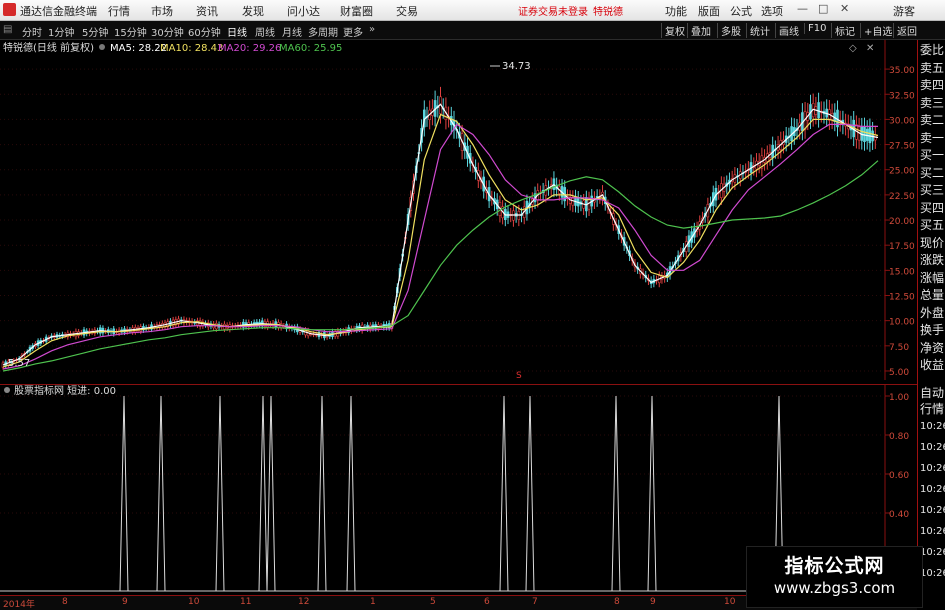  Describe the element at coordinates (700, 30) in the screenshot. I see `overlay-button: 叠加` at that location.